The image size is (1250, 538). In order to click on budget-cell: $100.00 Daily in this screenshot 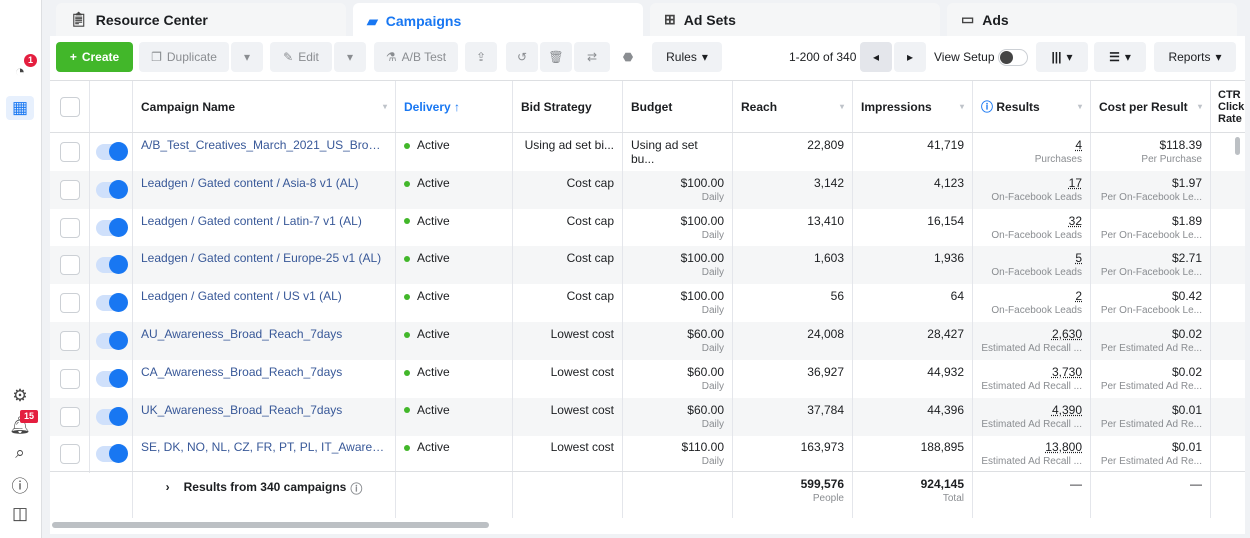, I will do `click(678, 303)`.